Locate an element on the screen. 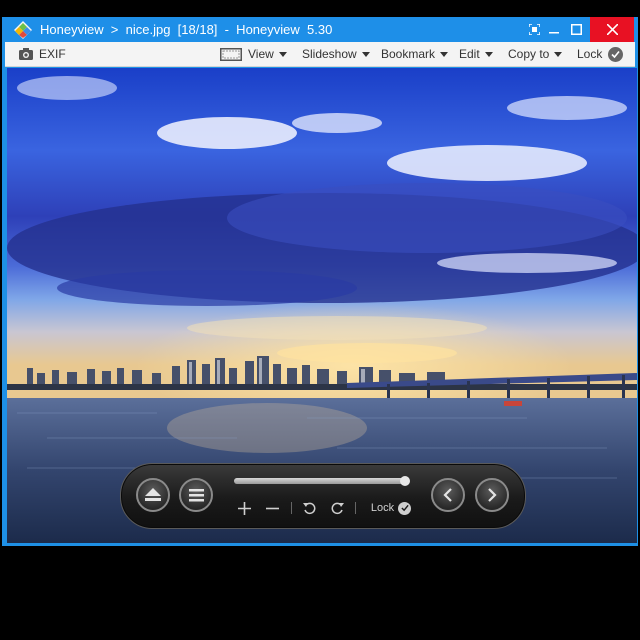  osd-lock-toggle: Lock is located at coordinates (391, 508).